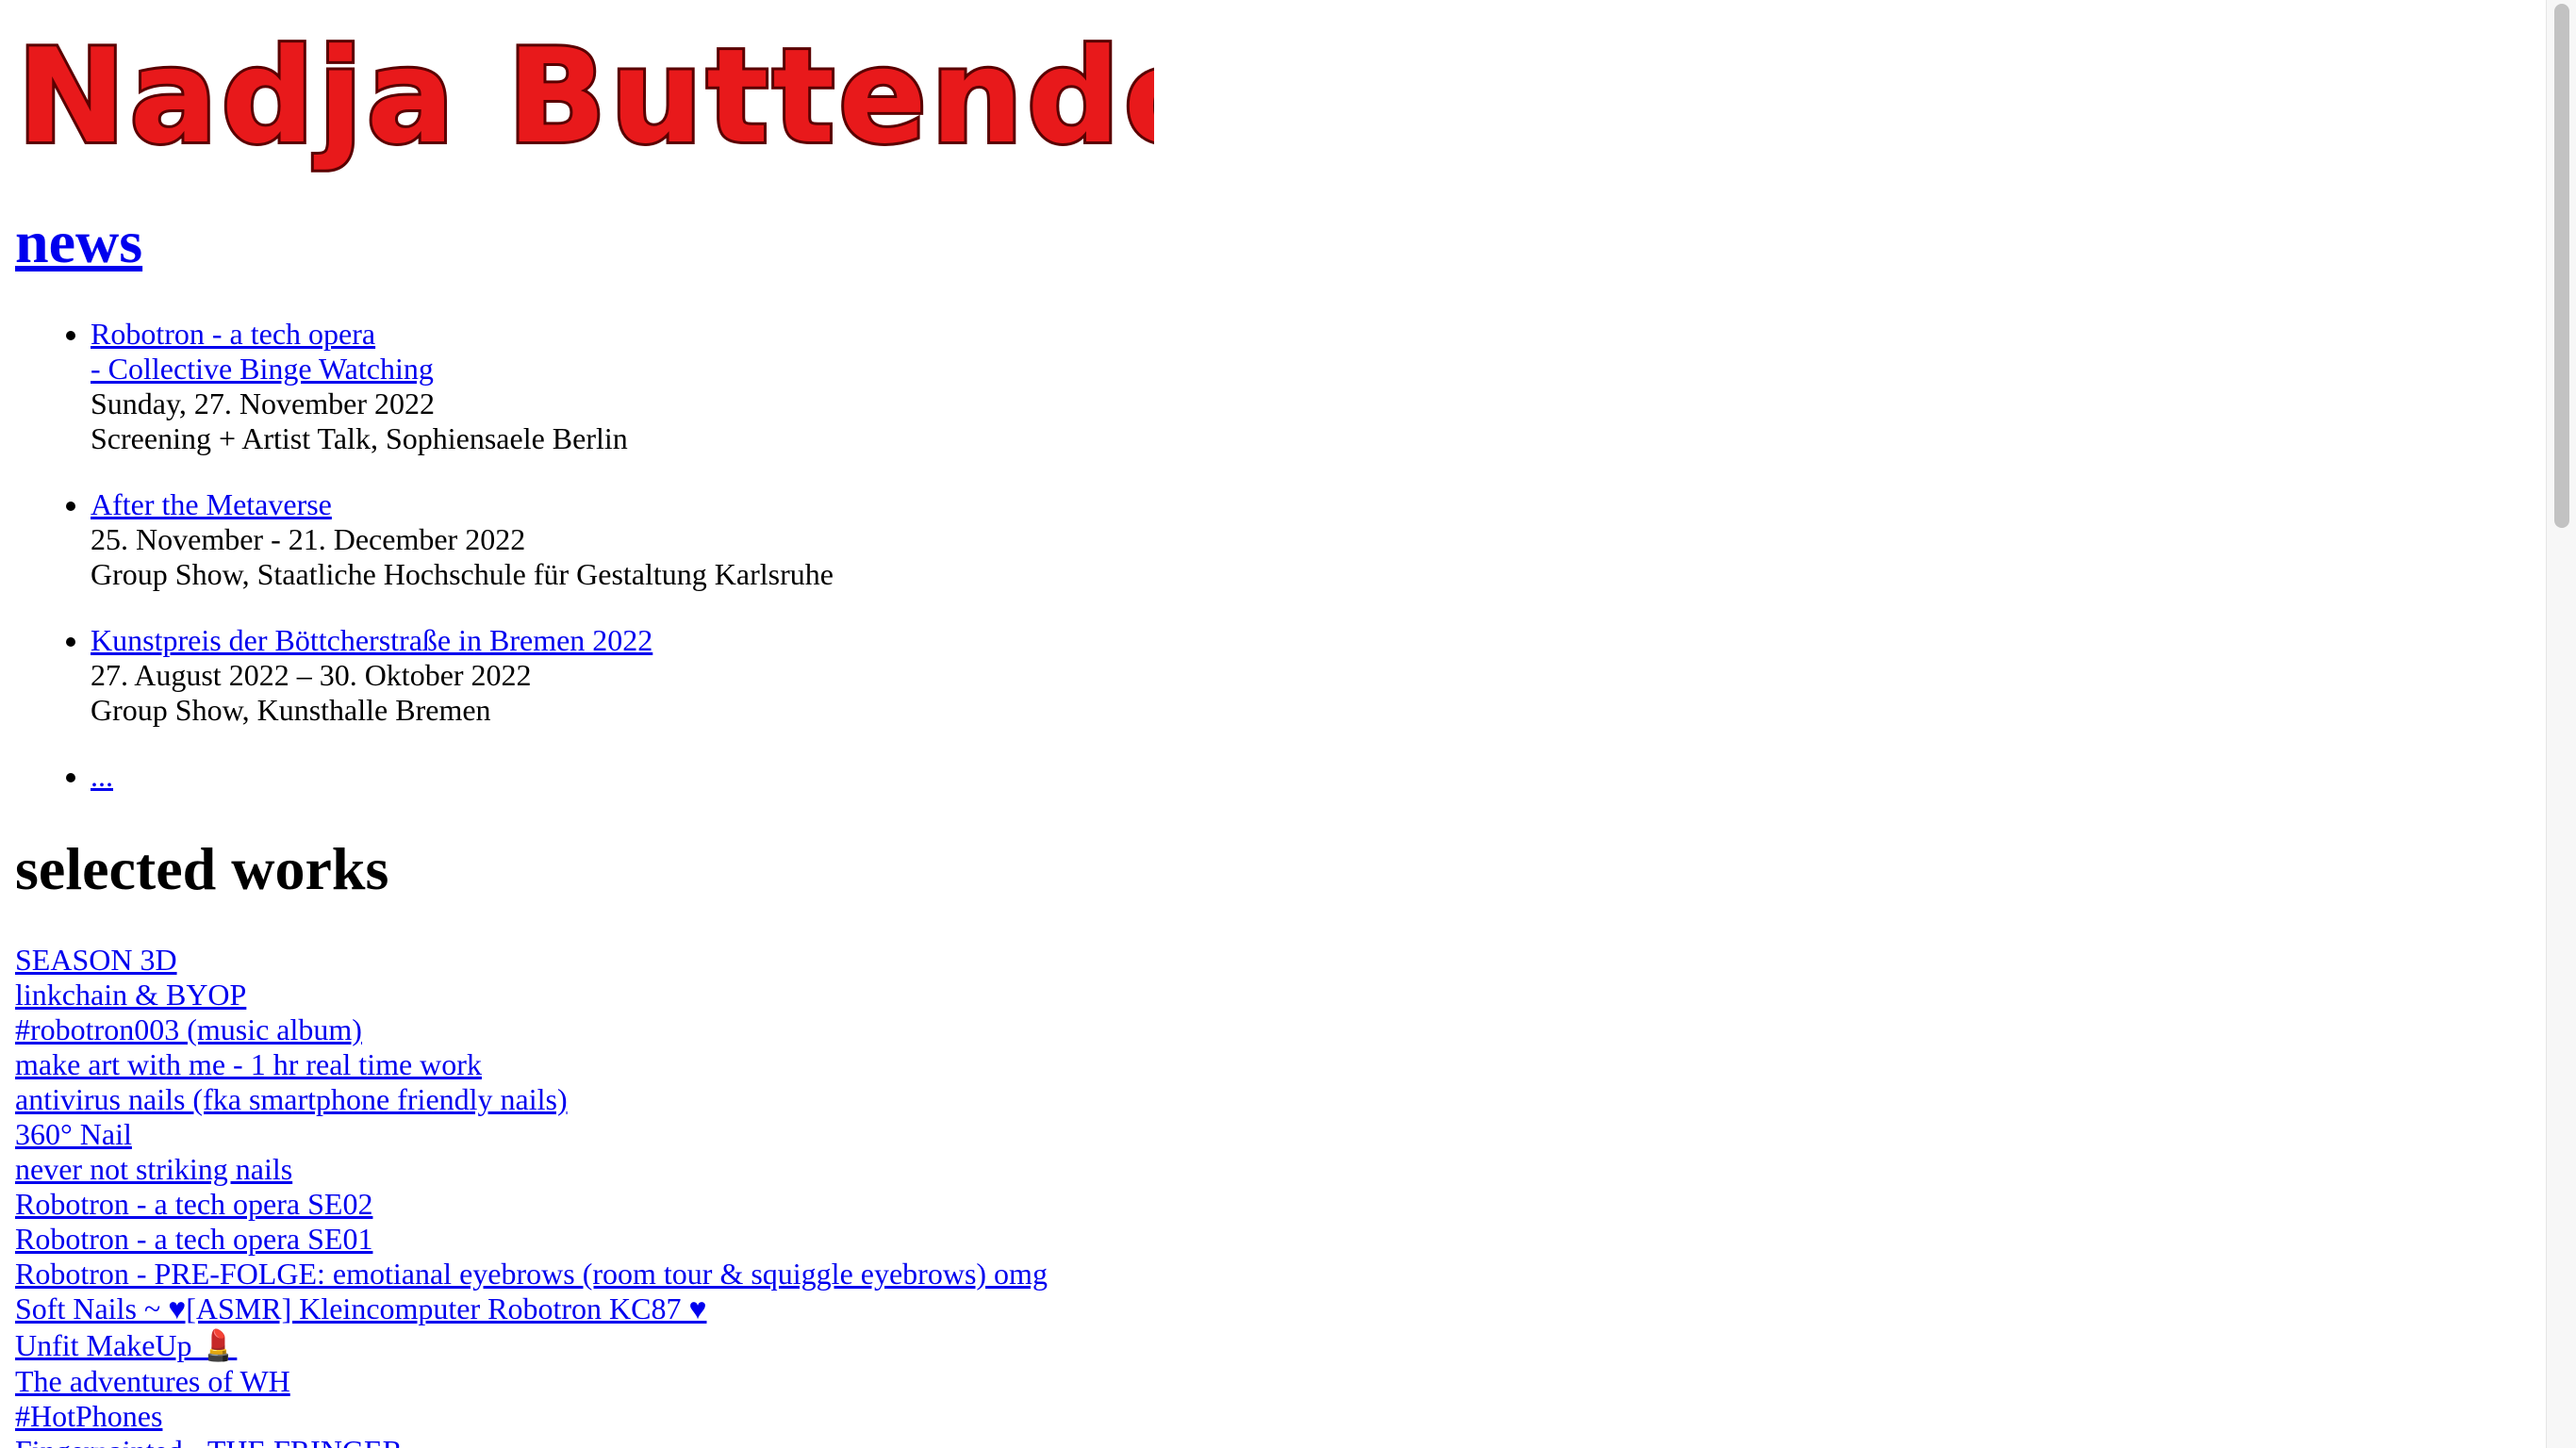 This screenshot has width=2576, height=1448. Describe the element at coordinates (211, 504) in the screenshot. I see `news-item-link: After the Metaverse` at that location.